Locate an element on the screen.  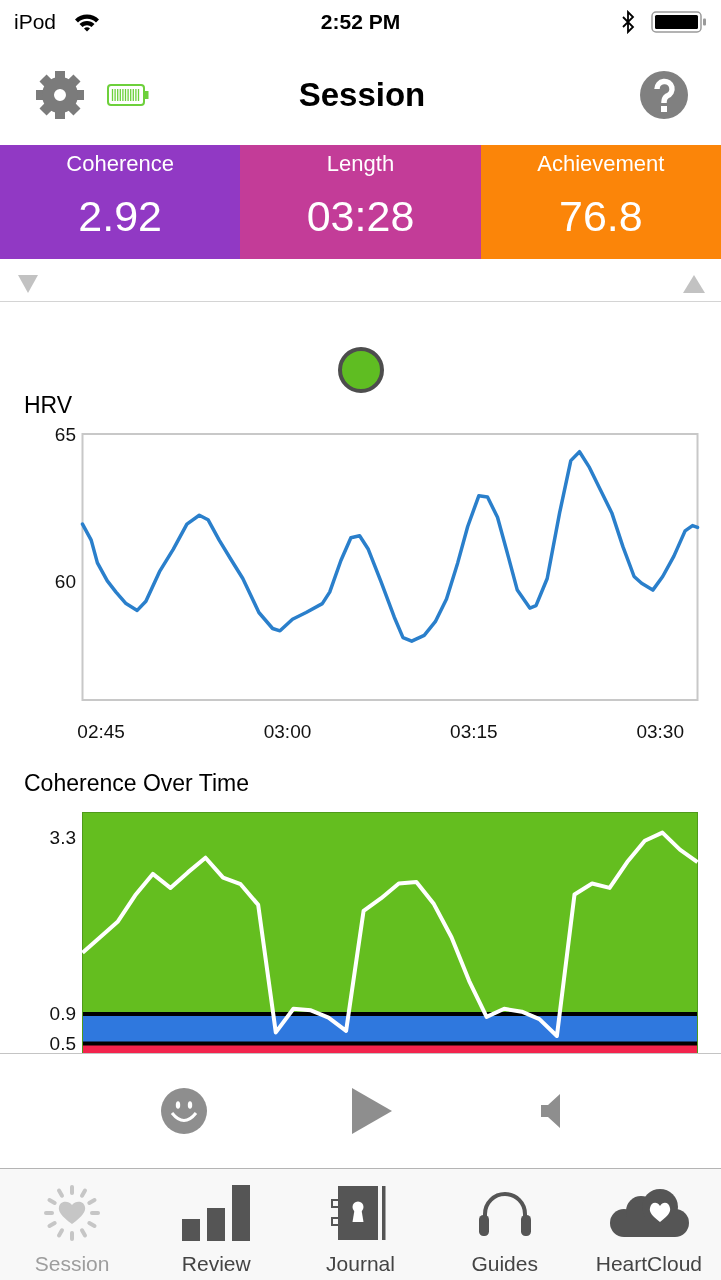
tab-bar-item: Journal is located at coordinates (360, 1224).